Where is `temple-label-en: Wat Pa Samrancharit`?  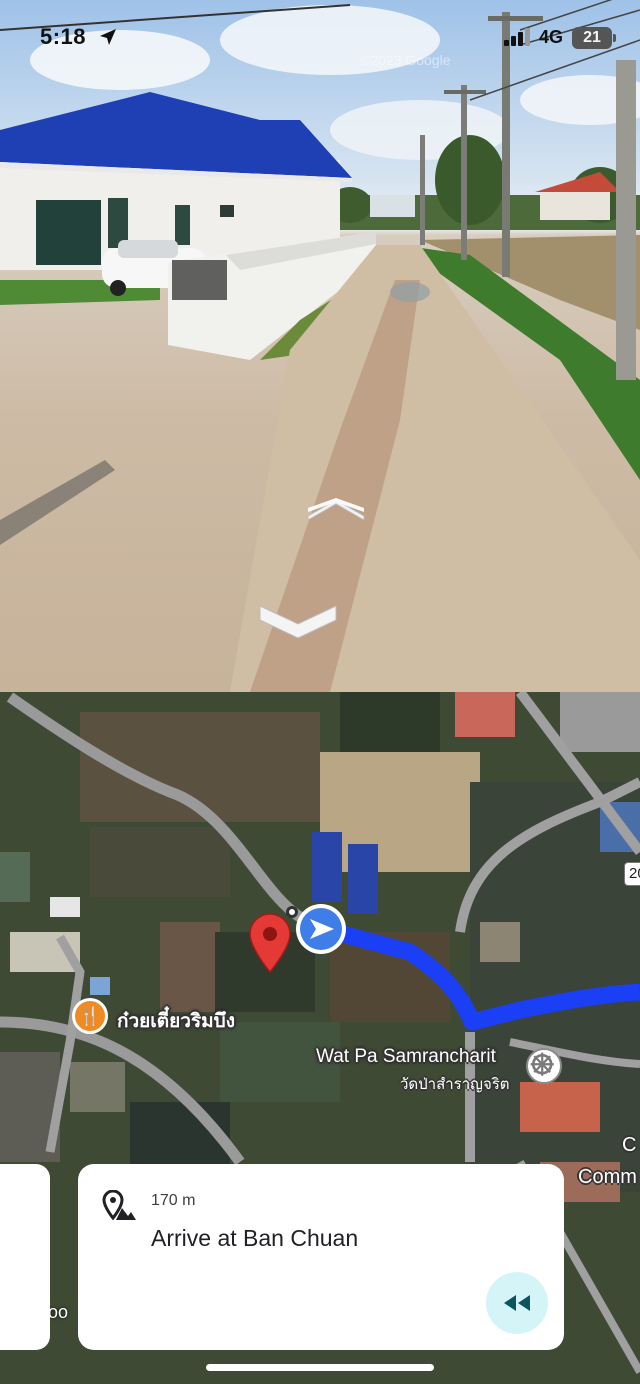 temple-label-en: Wat Pa Samrancharit is located at coordinates (406, 1057).